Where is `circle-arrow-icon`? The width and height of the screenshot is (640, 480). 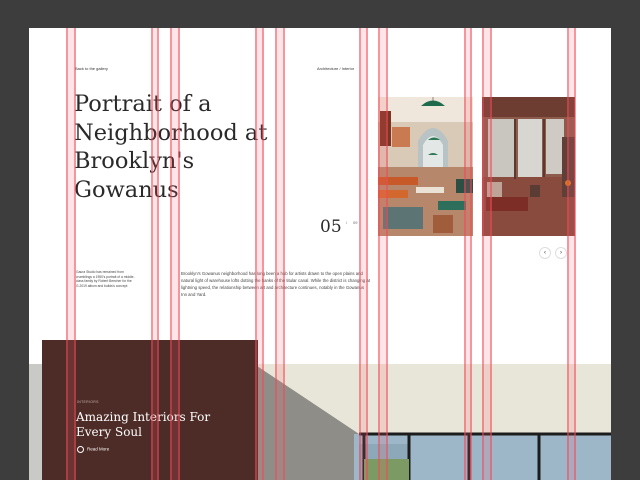 circle-arrow-icon is located at coordinates (80, 449).